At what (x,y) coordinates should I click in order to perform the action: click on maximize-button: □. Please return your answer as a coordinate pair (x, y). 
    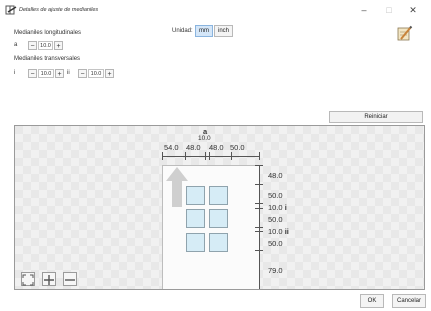
    Looking at the image, I should click on (389, 10).